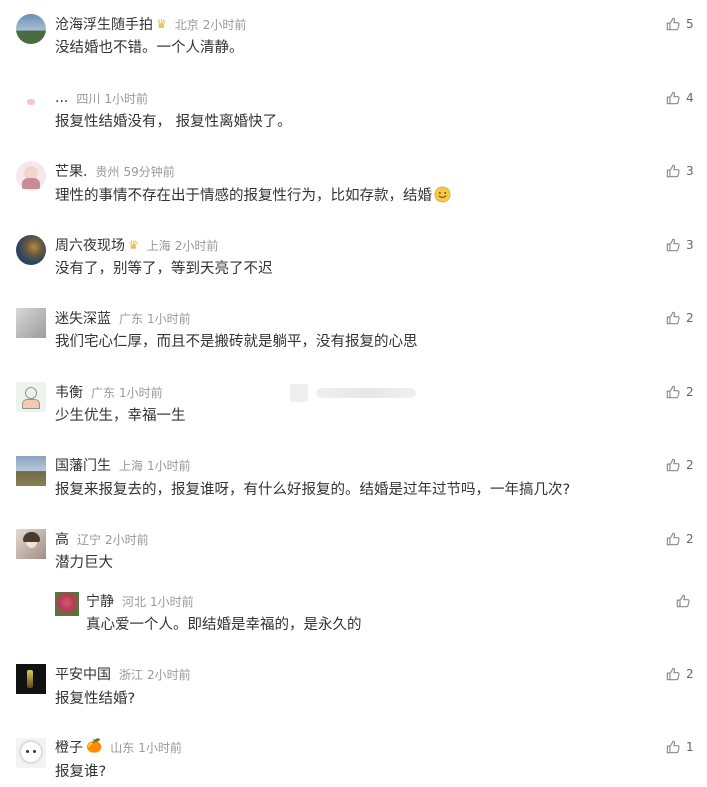  I want to click on like-count: 4, so click(690, 98).